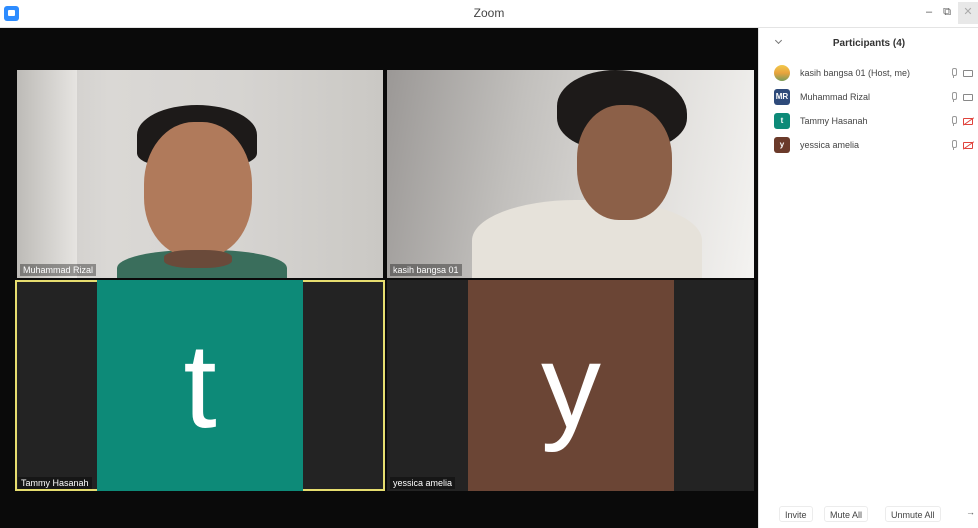  What do you see at coordinates (830, 145) in the screenshot?
I see `participant-name: yessica amelia` at bounding box center [830, 145].